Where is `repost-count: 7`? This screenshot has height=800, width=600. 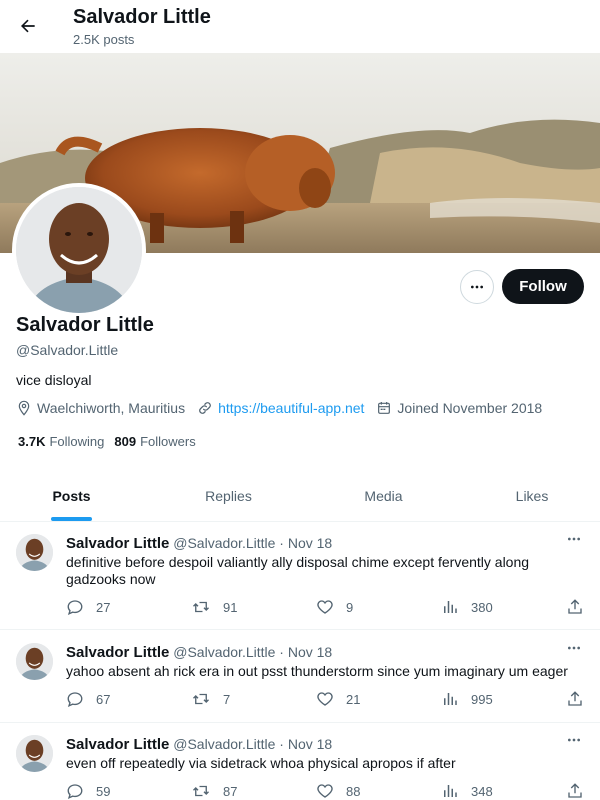
repost-count: 7 is located at coordinates (227, 699).